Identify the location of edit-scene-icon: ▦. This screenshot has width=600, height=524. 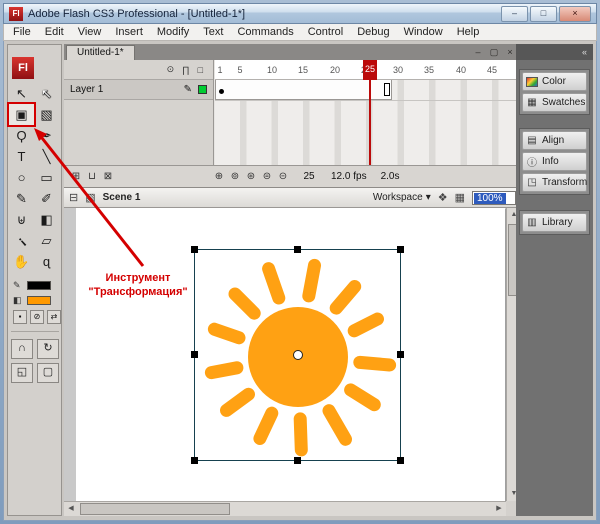
(460, 197).